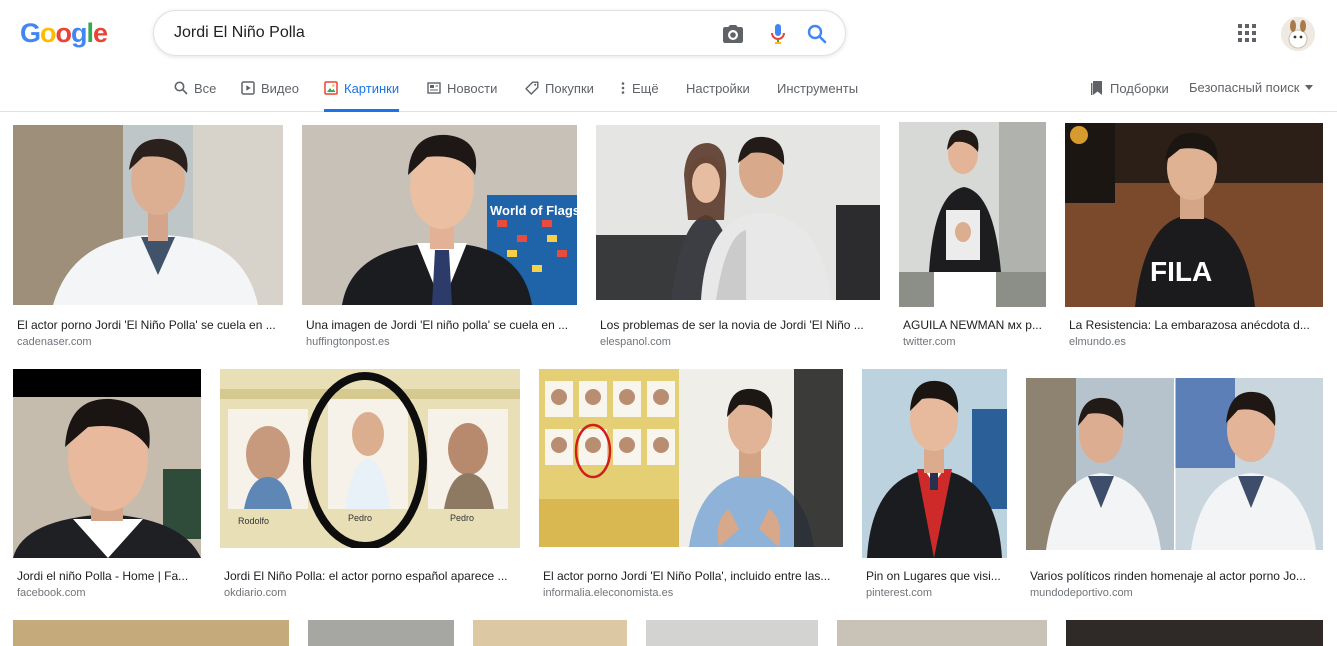  Describe the element at coordinates (1181, 271) in the screenshot. I see `svg-text: FILA` at that location.